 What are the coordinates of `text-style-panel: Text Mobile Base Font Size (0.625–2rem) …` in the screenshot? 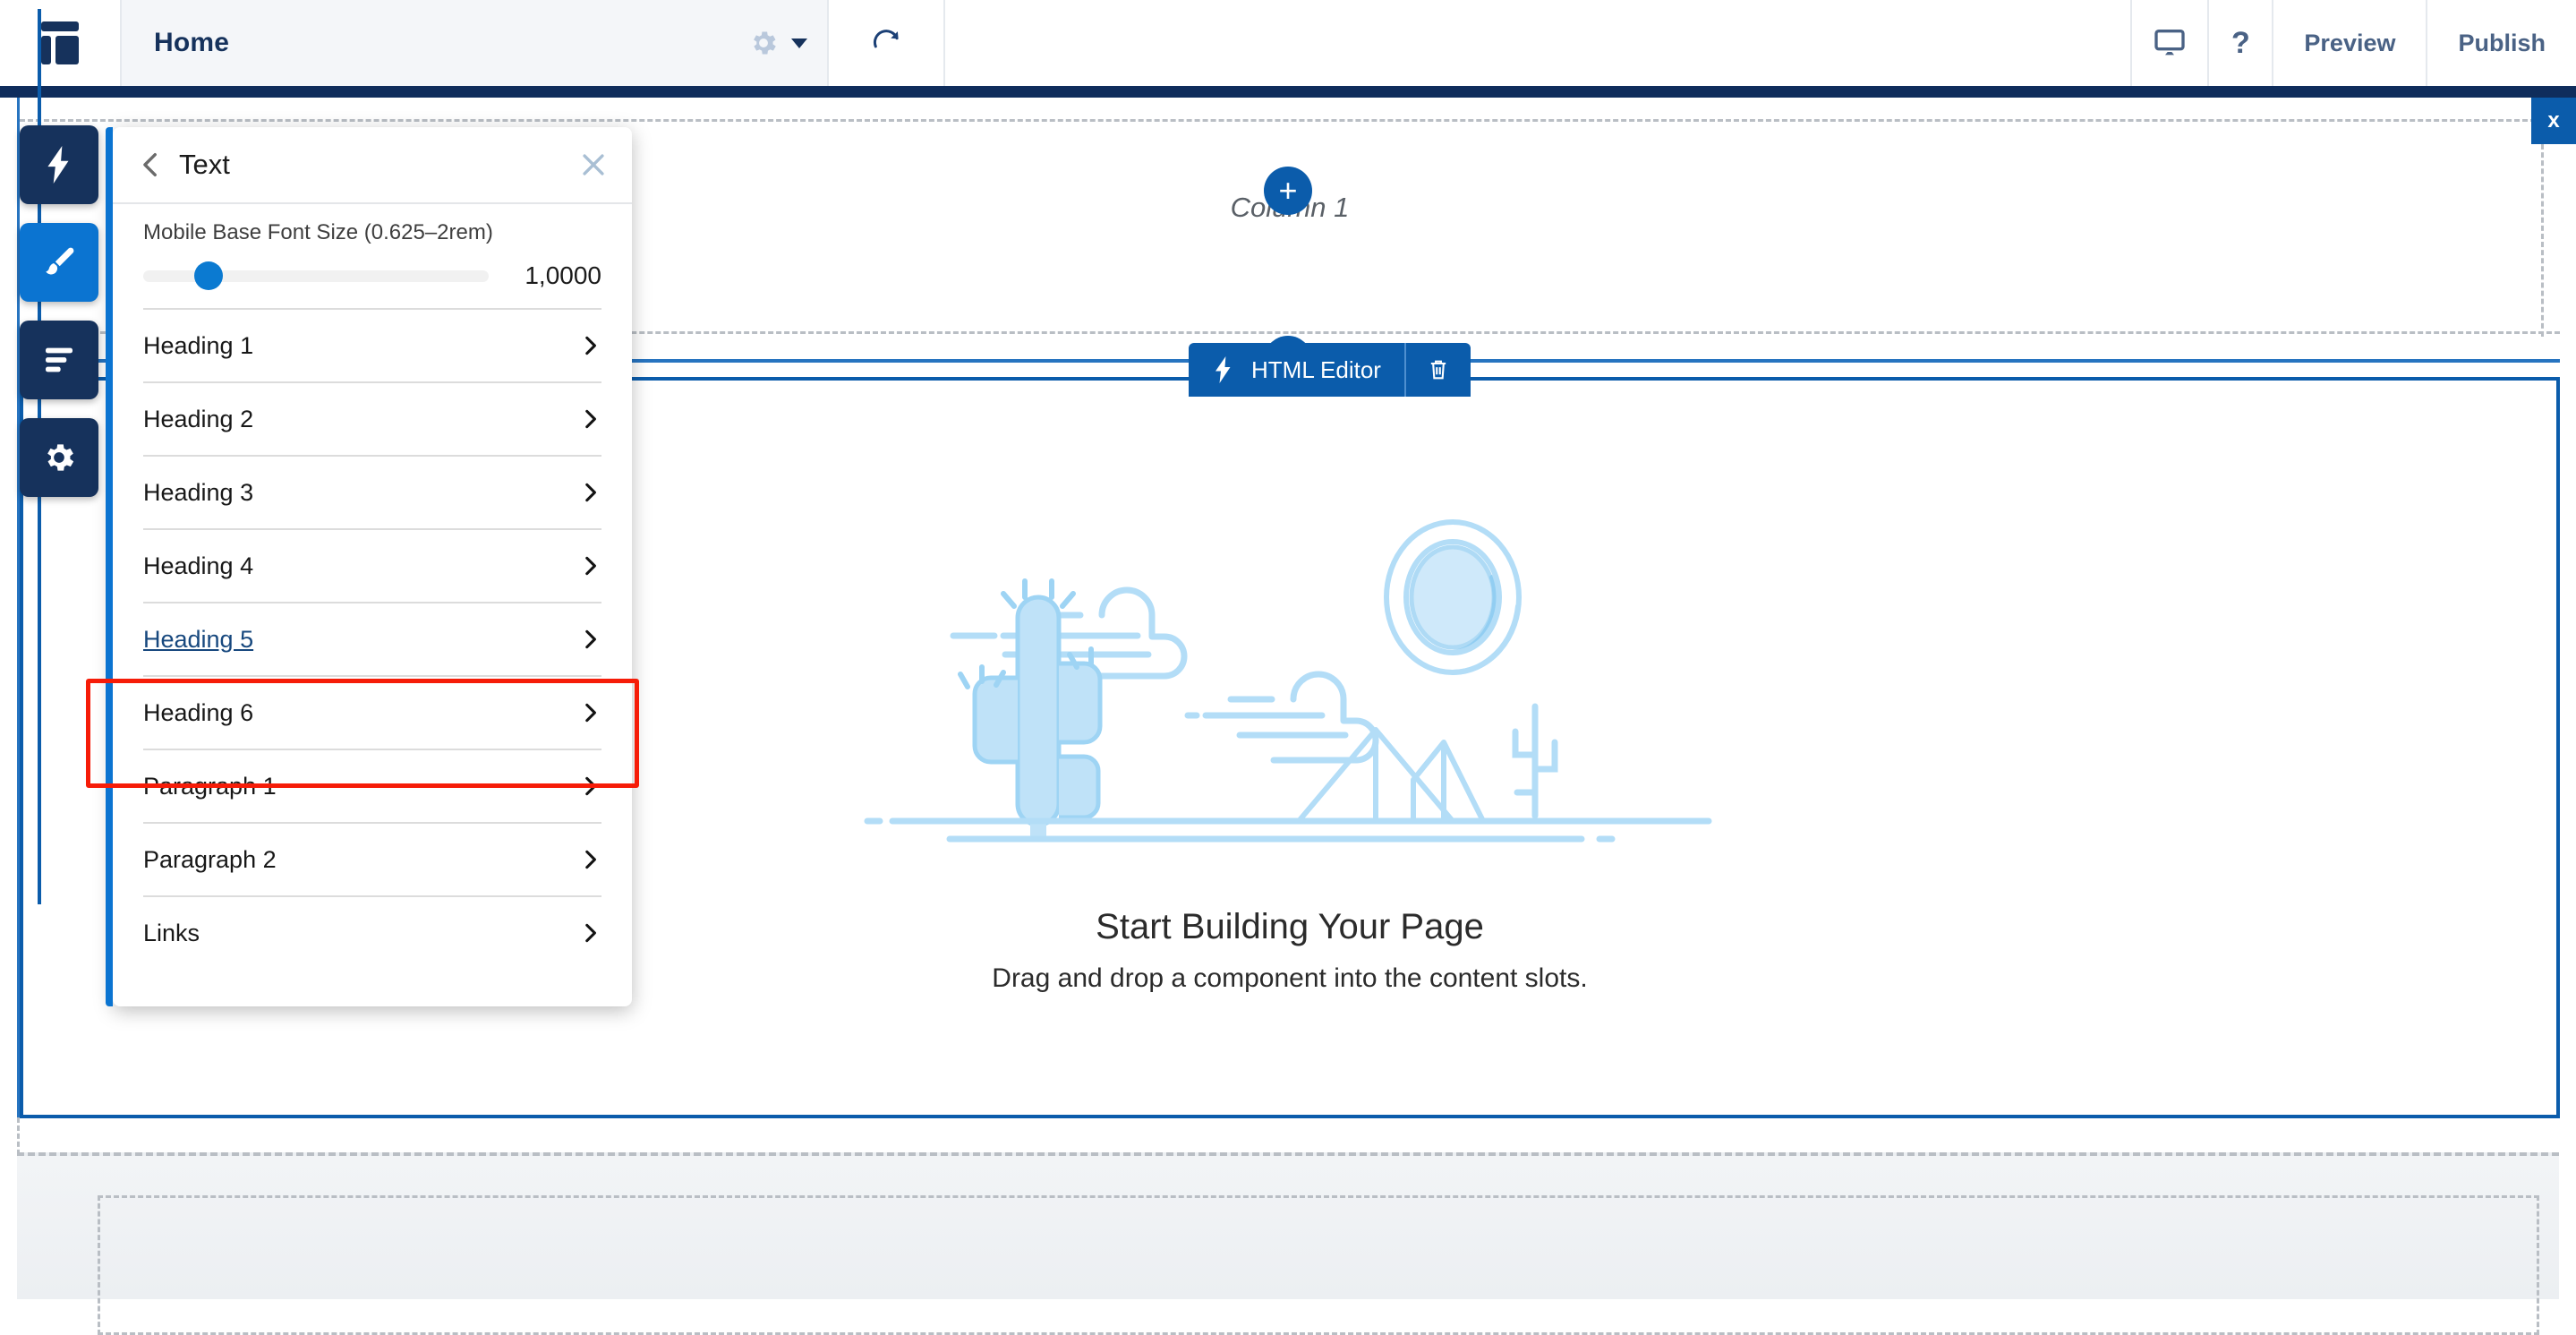 It's located at (362, 566).